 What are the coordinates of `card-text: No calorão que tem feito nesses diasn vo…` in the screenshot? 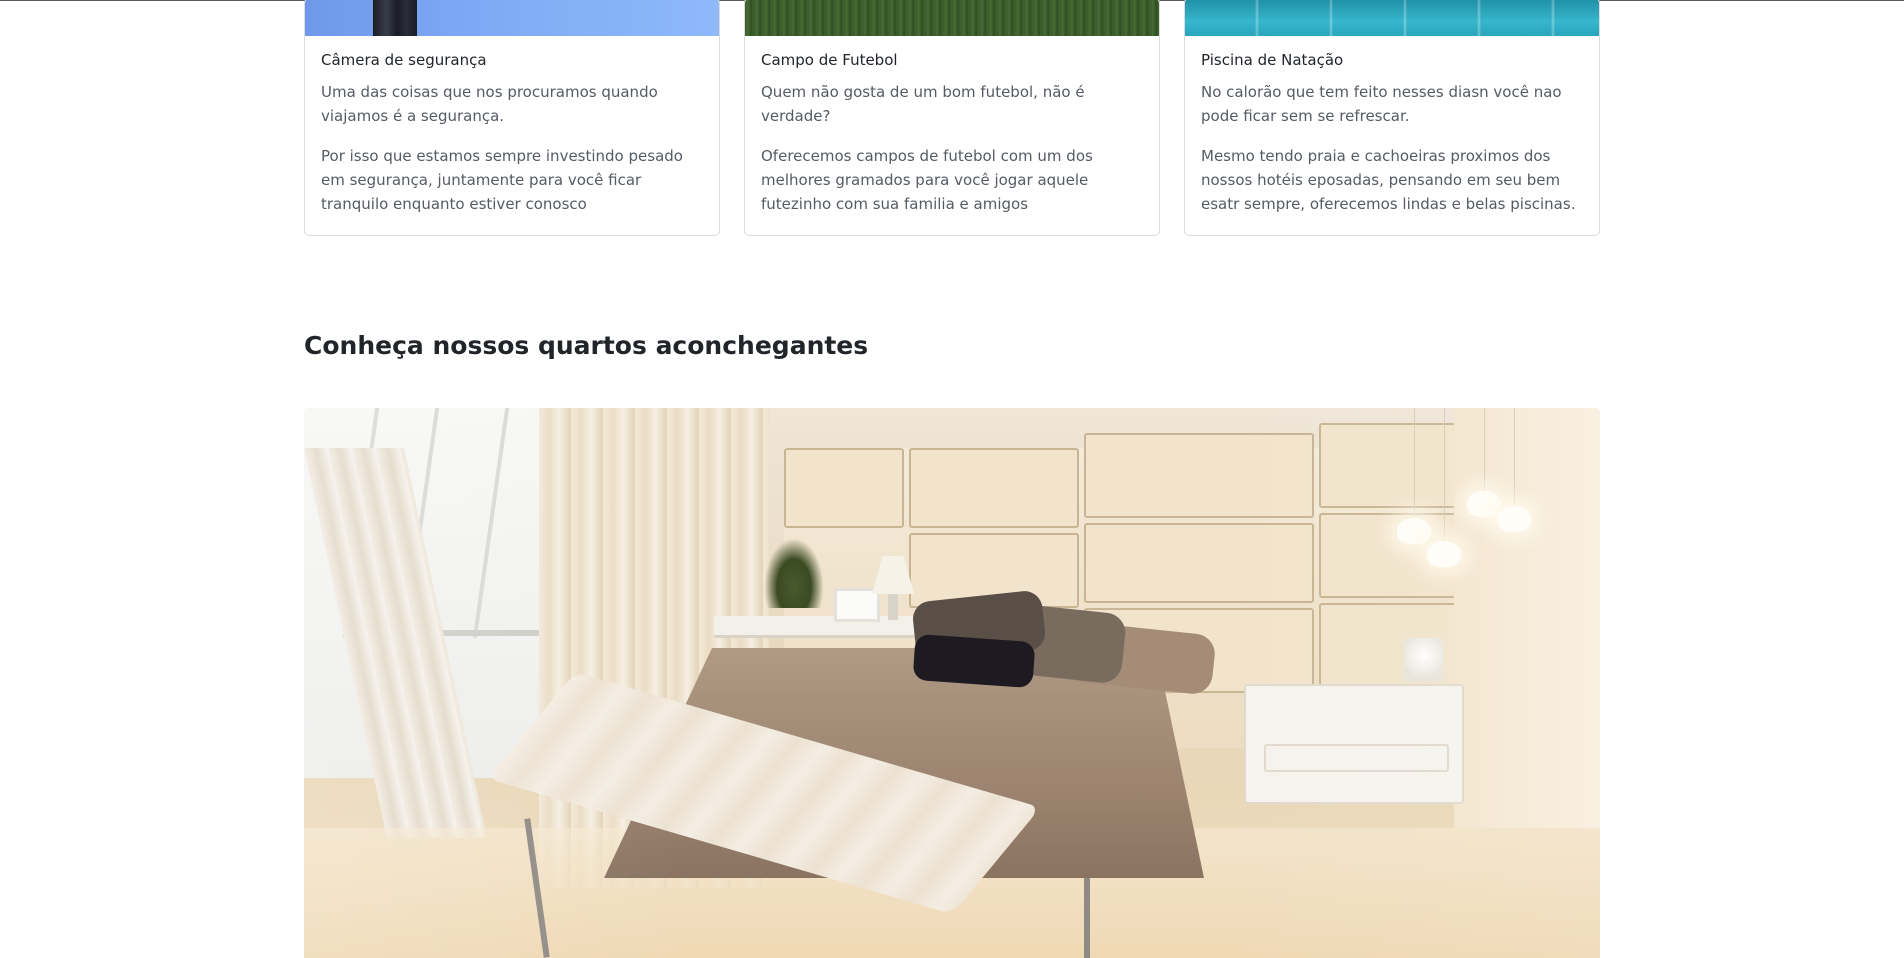 It's located at (1381, 104).